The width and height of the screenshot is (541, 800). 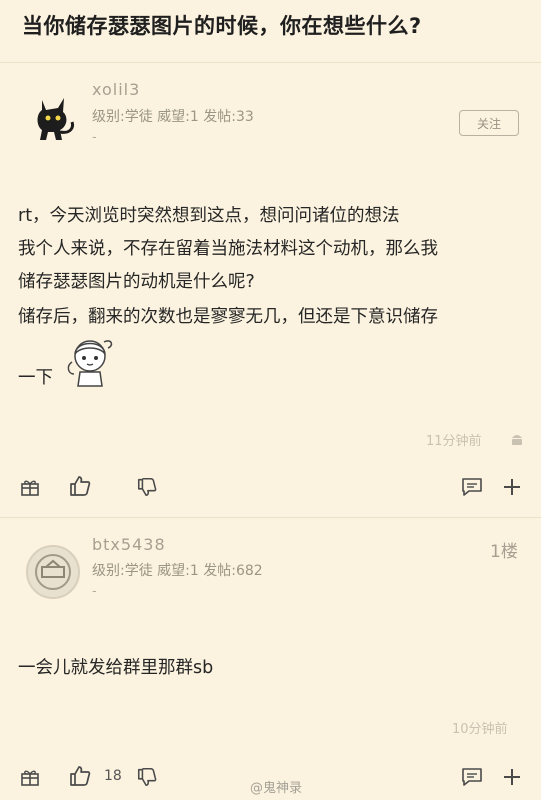 What do you see at coordinates (94, 137) in the screenshot?
I see `post-user-dash: -` at bounding box center [94, 137].